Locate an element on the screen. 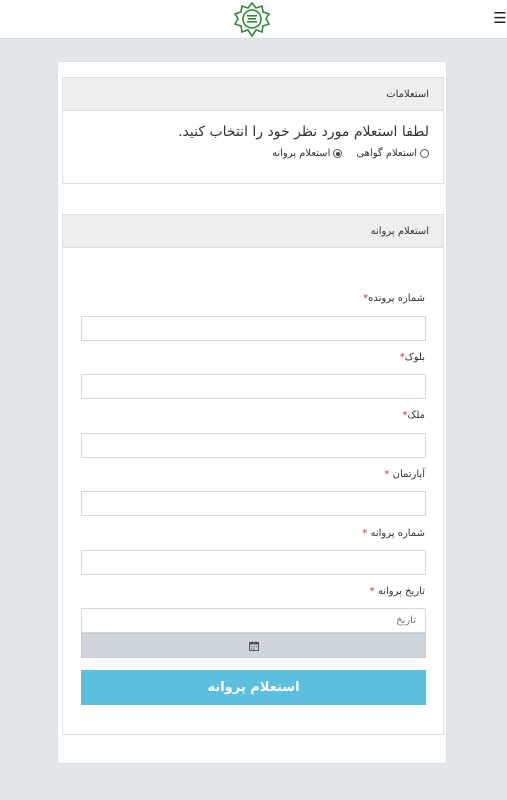  radio-certificate is located at coordinates (424, 153).